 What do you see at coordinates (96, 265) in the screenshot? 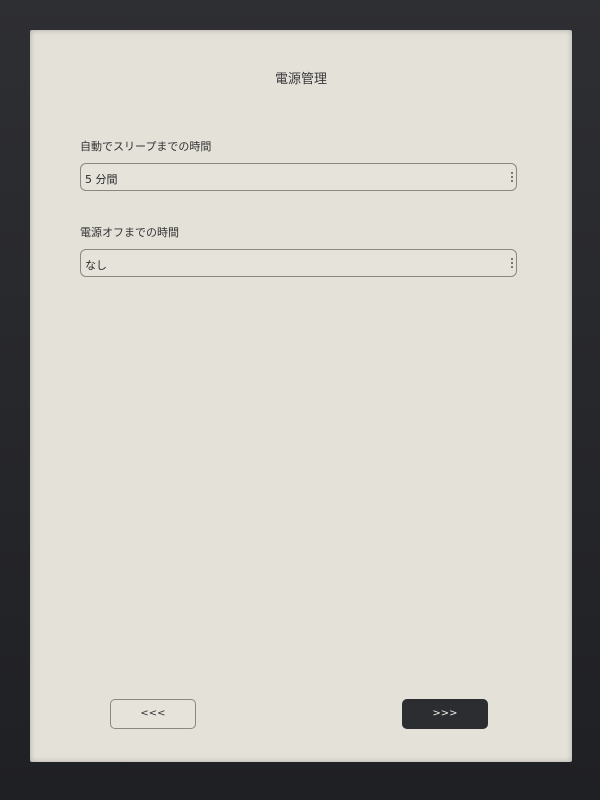
I see `power-off-timeout-value: なし` at bounding box center [96, 265].